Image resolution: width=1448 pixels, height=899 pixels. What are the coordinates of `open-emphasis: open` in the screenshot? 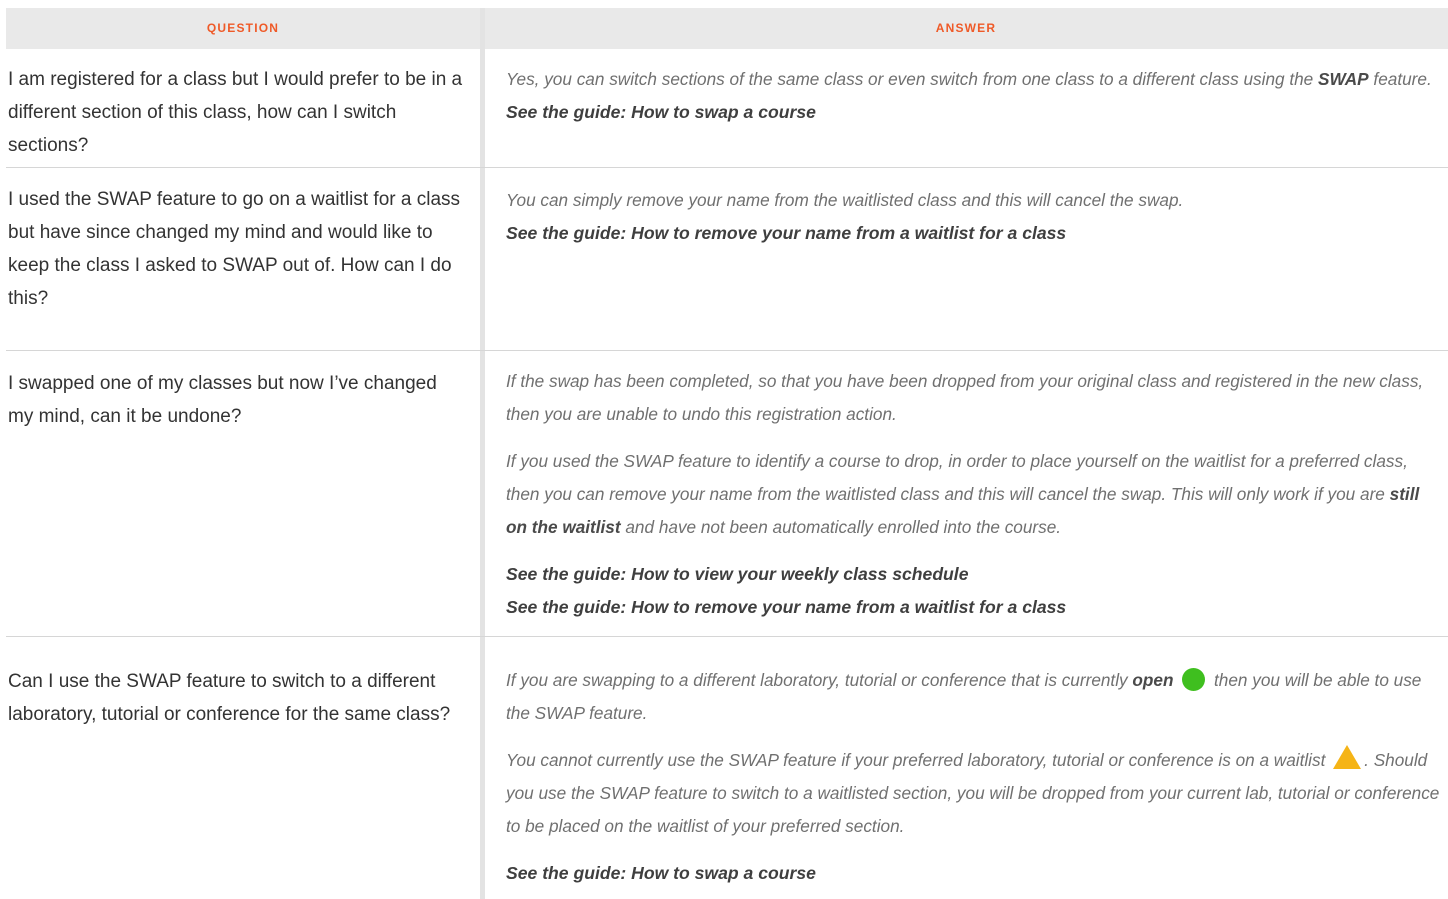 It's located at (1153, 680).